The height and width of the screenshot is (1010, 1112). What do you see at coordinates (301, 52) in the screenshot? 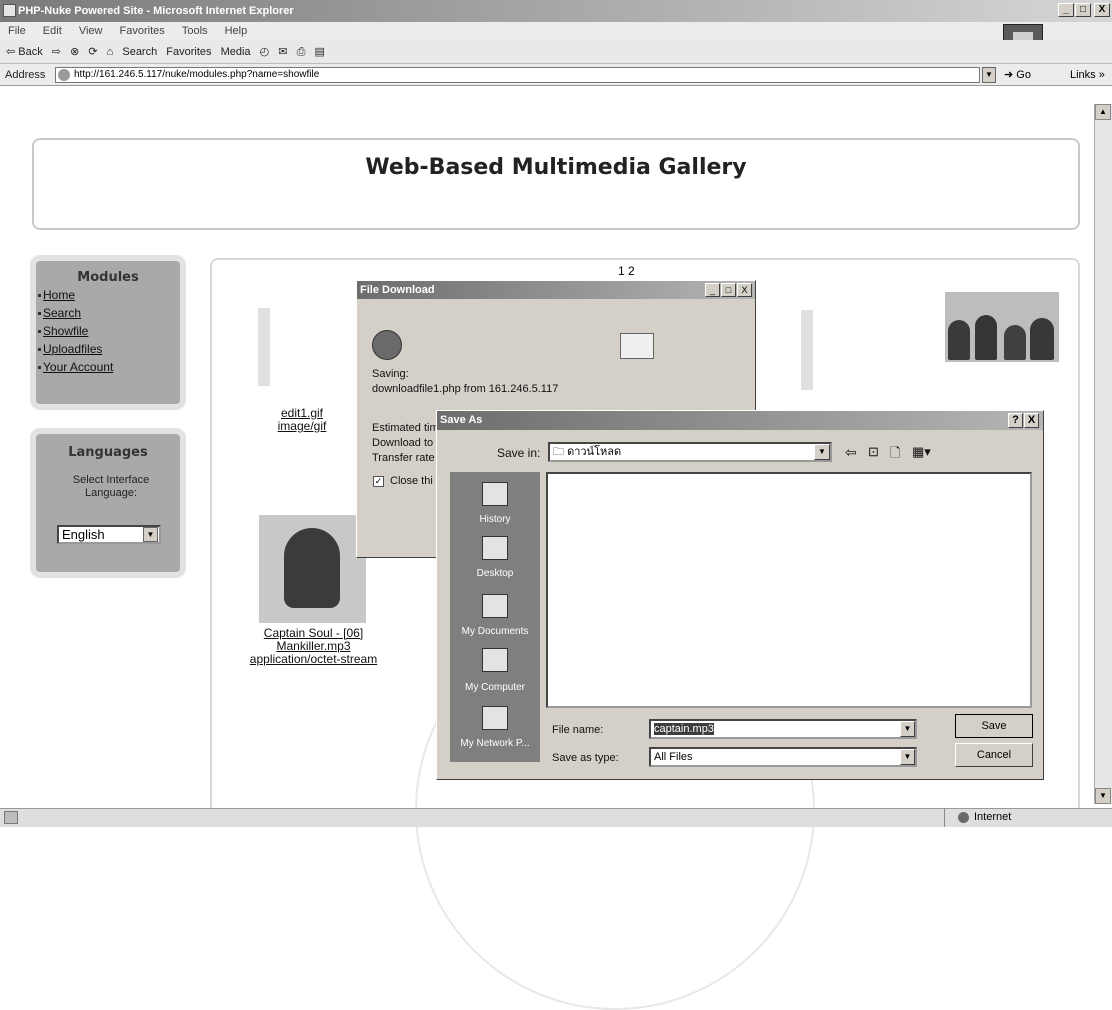
I see `print-icon: ⎙` at bounding box center [301, 52].